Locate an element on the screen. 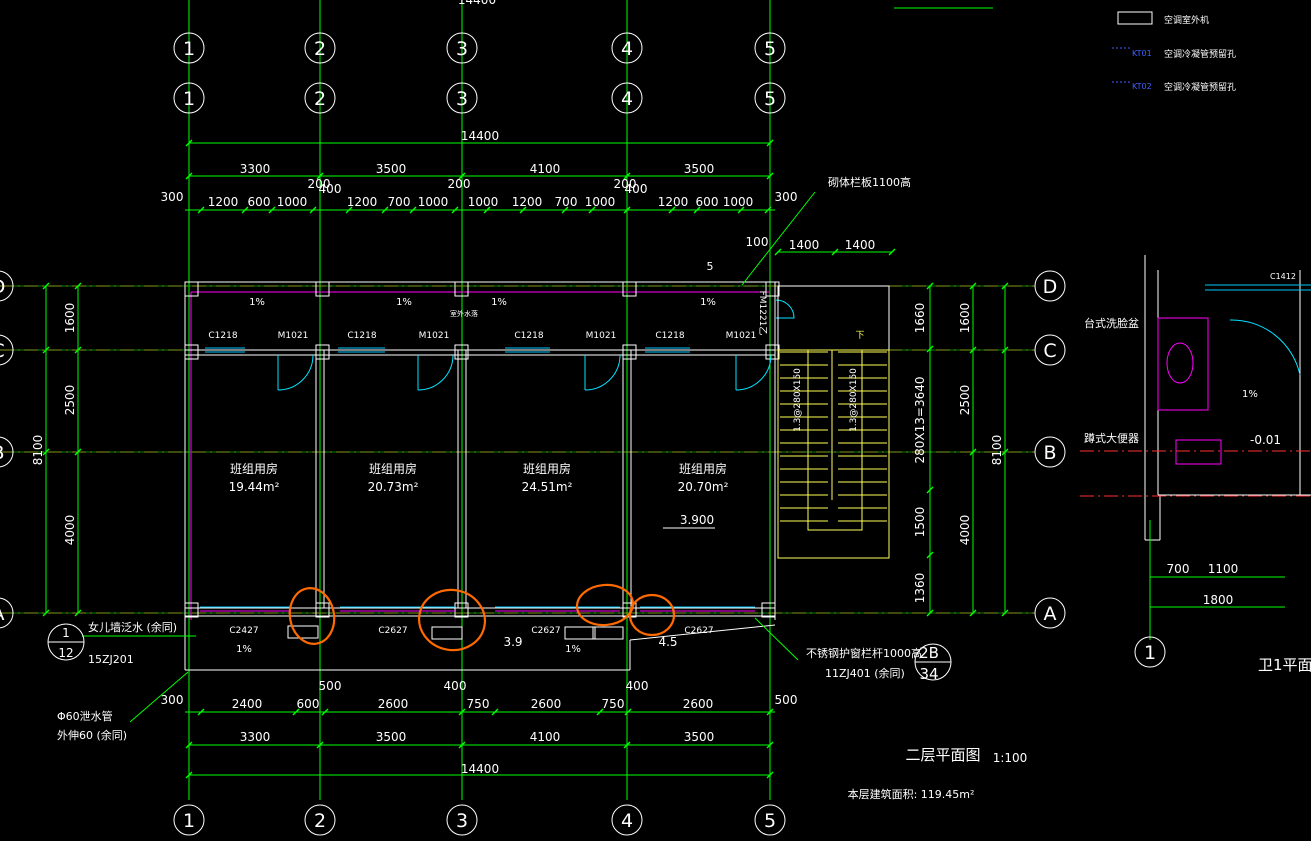 The width and height of the screenshot is (1311, 841). axis-bubble-top1-4: 4 is located at coordinates (627, 49).